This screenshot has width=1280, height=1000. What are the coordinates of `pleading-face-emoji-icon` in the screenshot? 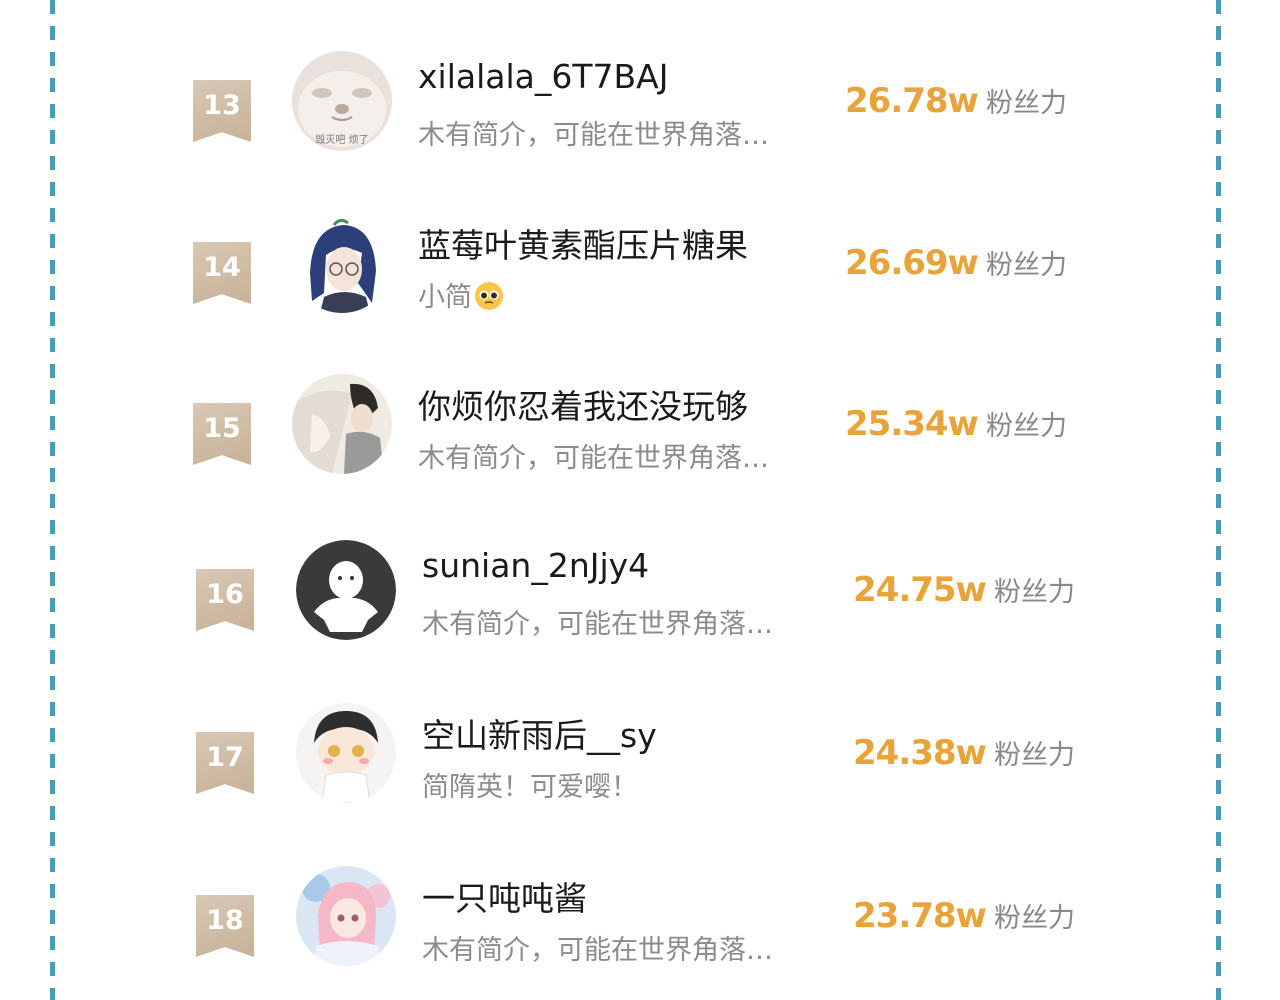 It's located at (489, 296).